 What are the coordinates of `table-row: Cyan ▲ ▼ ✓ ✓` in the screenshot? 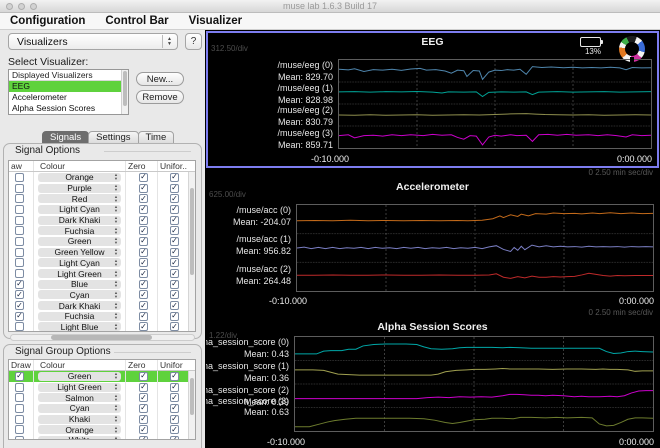 It's located at (102, 408).